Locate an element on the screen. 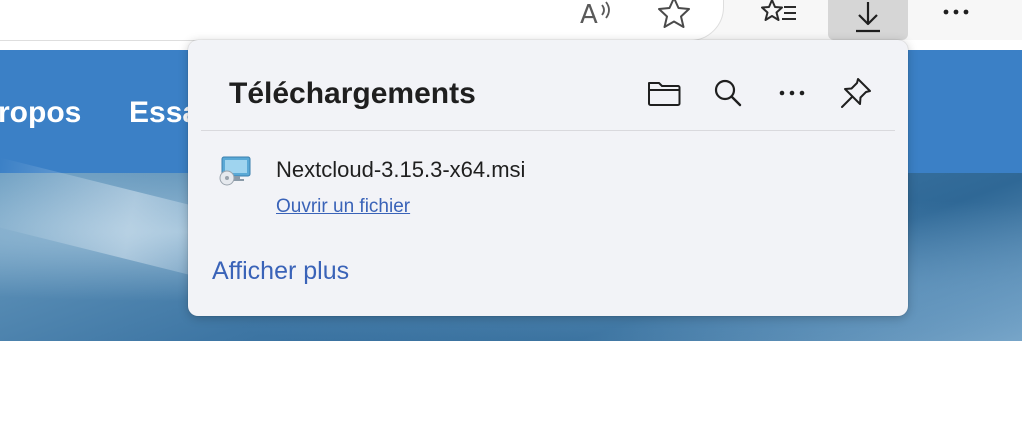  installer-icon is located at coordinates (235, 171).